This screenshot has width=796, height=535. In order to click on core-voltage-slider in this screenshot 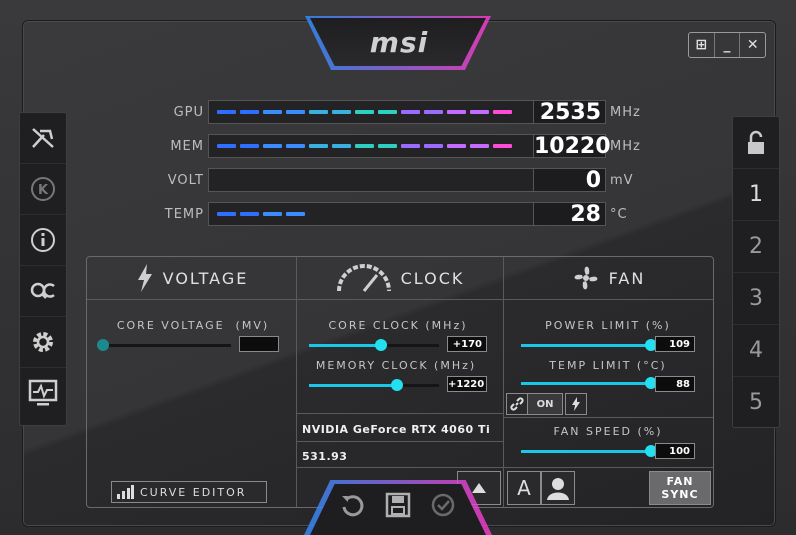, I will do `click(164, 345)`.